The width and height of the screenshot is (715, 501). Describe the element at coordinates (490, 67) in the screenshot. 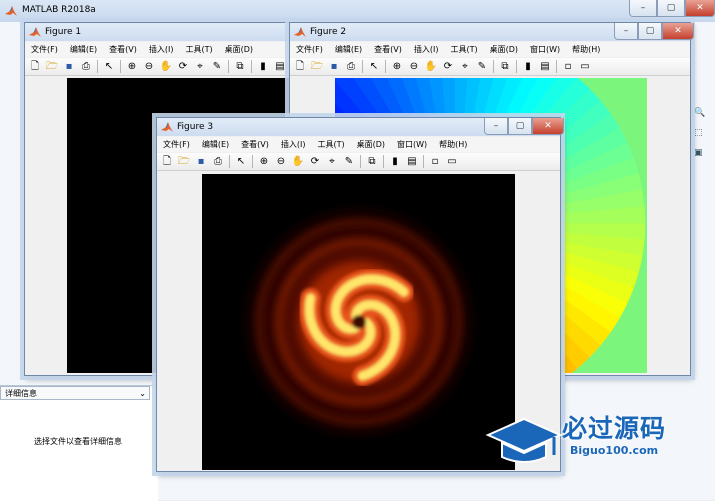

I see `figure-2-toolbar: 🗋 🗁 ▪ ⎙ ↖ ⊕ ⊖ ✋ ⟳ ⌖ ✎ ⧉ ▮ ▤ ▫ ▭` at that location.